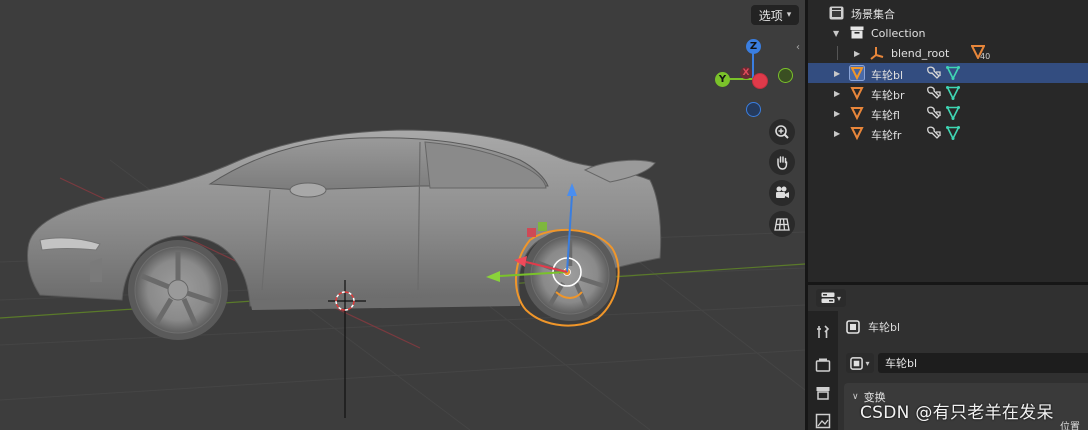 This screenshot has height=430, width=1088. I want to click on outliner-object-row: ▶ 车轮bl, so click(948, 73).